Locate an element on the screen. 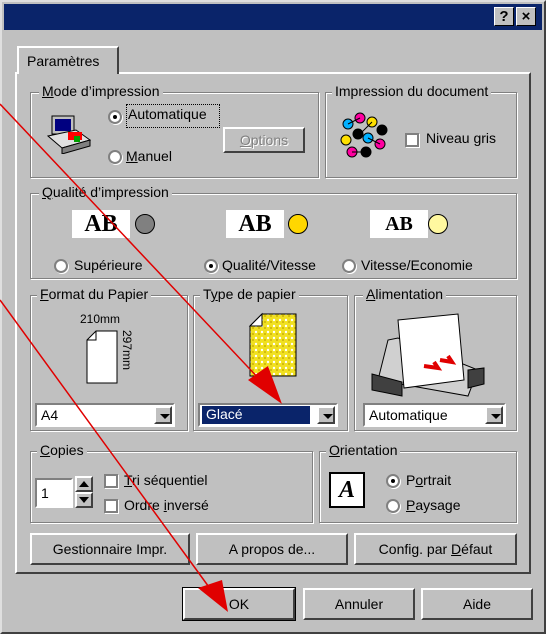  close-button: × is located at coordinates (526, 16).